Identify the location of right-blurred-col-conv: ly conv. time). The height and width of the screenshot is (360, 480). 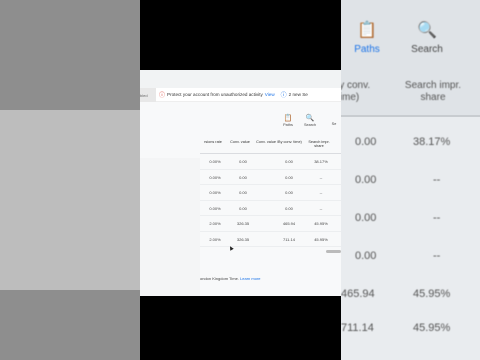
(356, 91).